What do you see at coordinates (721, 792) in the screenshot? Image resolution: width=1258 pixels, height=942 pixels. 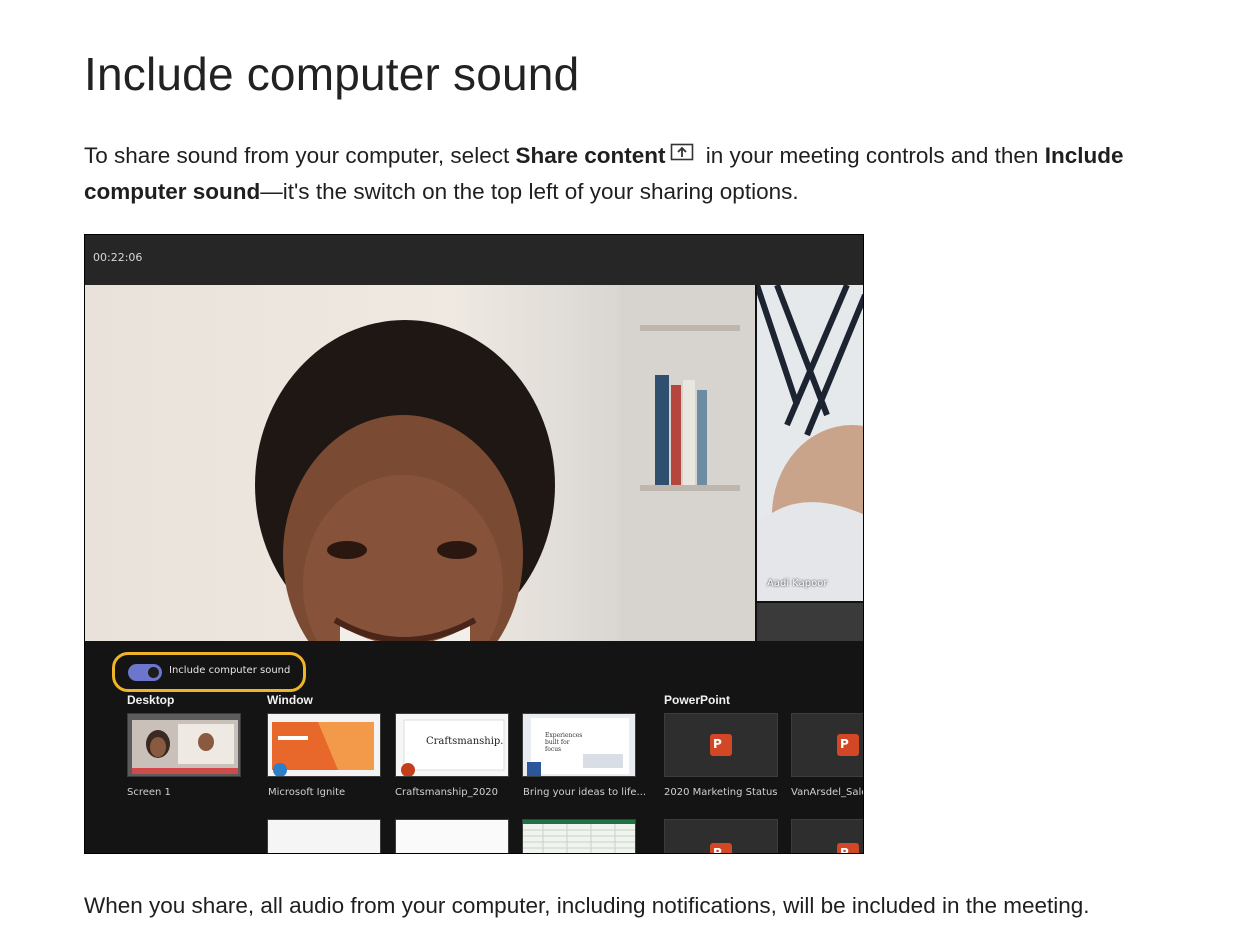 I see `powerpoint-tile-caption-marketing: 2020 Marketing Status` at bounding box center [721, 792].